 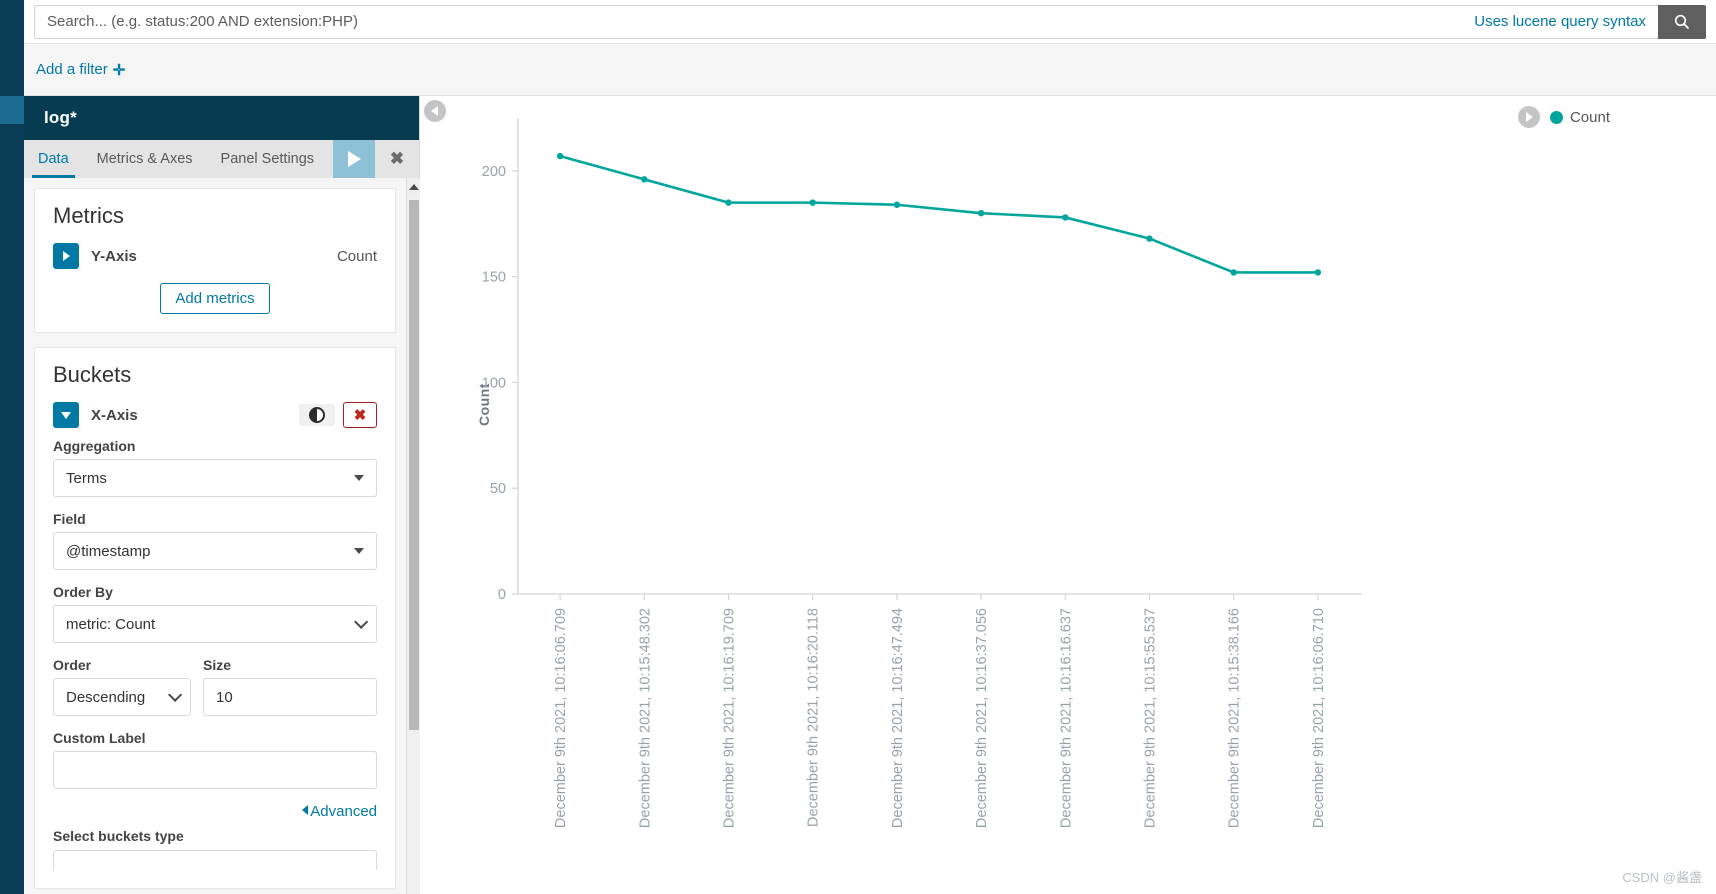 I want to click on y-axis-label: Y-Axis, so click(x=114, y=256).